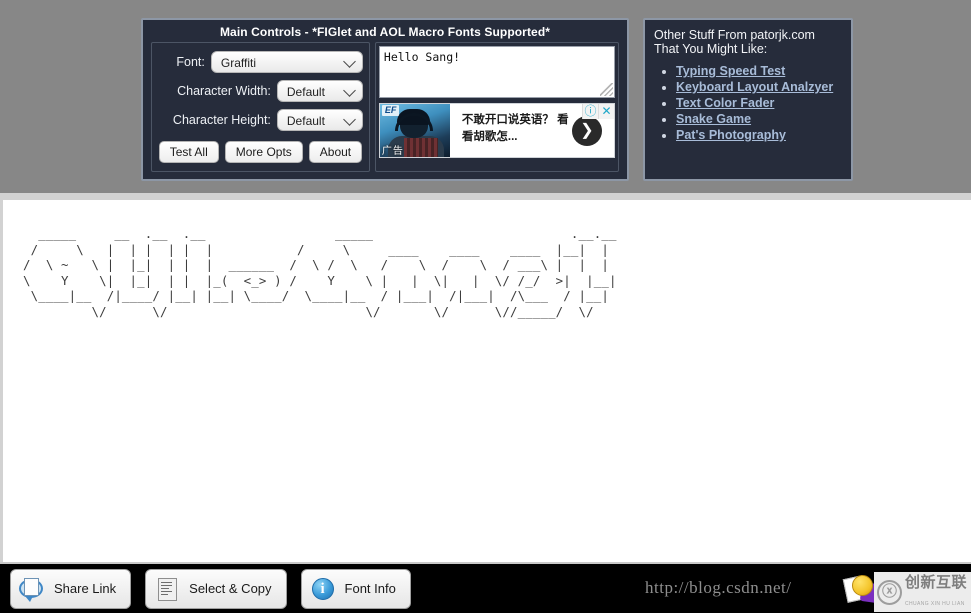 The image size is (971, 613). I want to click on link-pats-photography: Pat's Photography, so click(731, 135).